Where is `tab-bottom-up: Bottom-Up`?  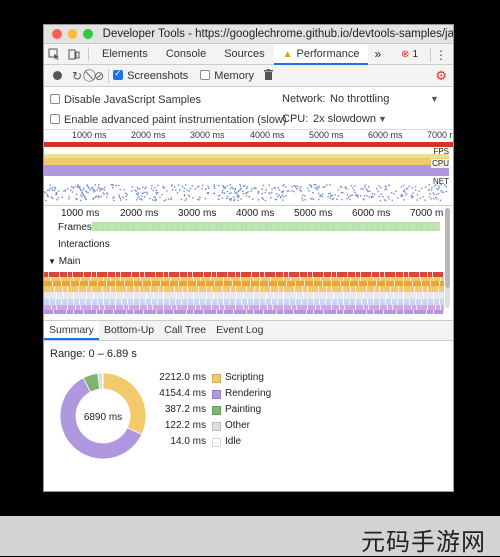
tab-bottom-up: Bottom-Up is located at coordinates (129, 330).